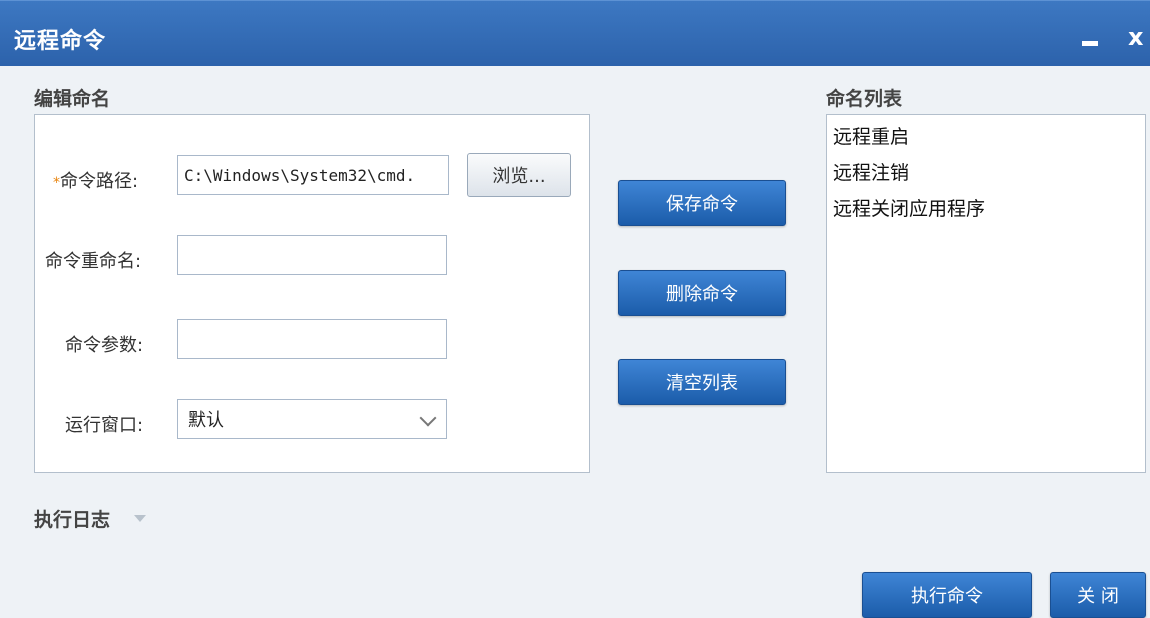 The image size is (1150, 618). Describe the element at coordinates (947, 595) in the screenshot. I see `execute-command-button: 执行命令` at that location.